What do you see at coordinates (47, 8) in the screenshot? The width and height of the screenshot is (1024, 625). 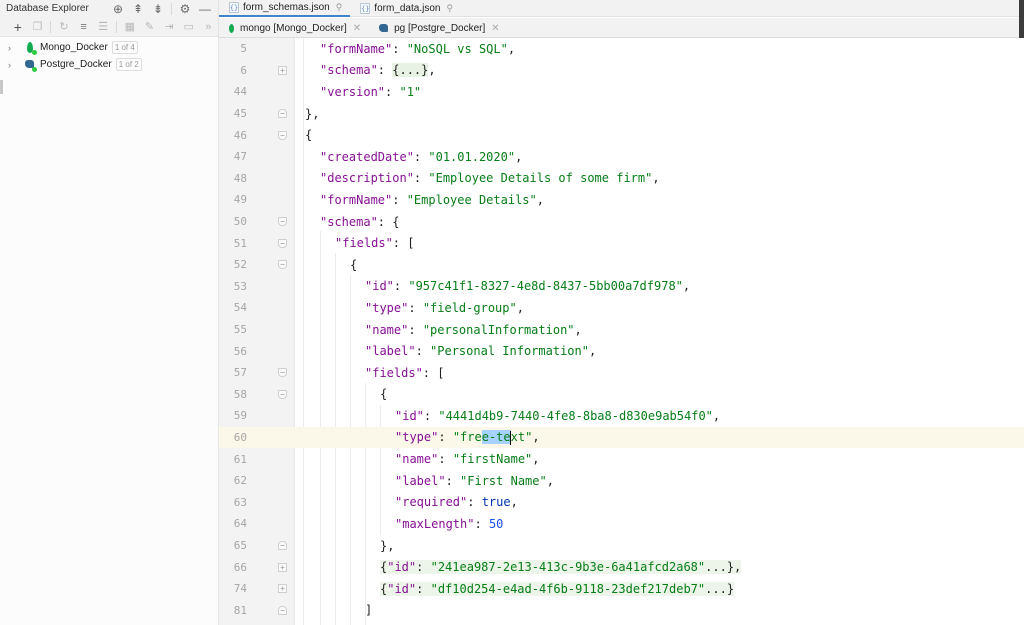 I see `panel-title: Database Explorer` at bounding box center [47, 8].